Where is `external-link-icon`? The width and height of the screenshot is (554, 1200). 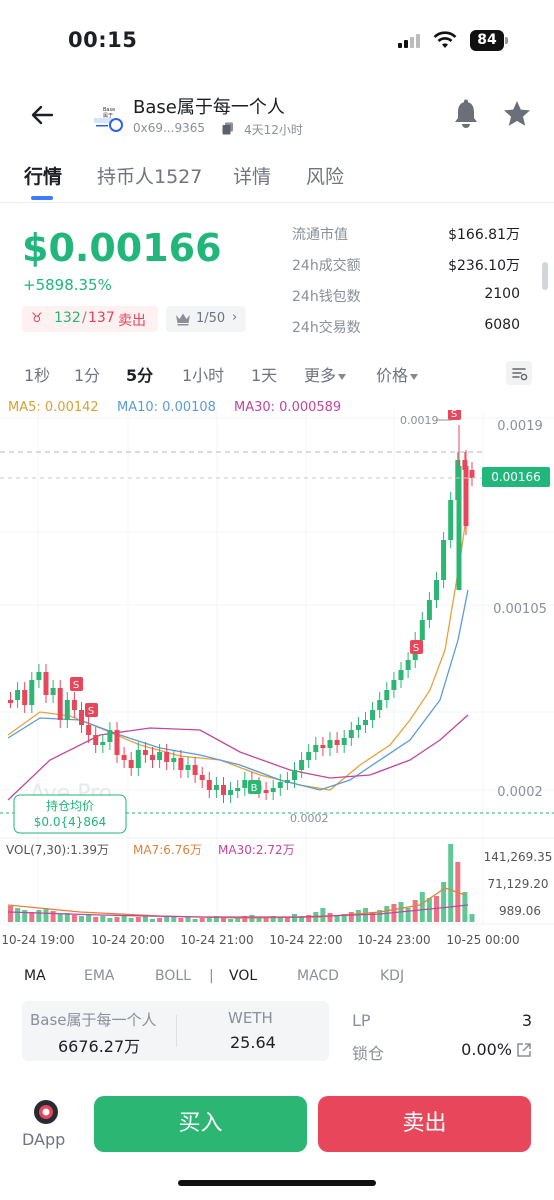
external-link-icon is located at coordinates (524, 1050).